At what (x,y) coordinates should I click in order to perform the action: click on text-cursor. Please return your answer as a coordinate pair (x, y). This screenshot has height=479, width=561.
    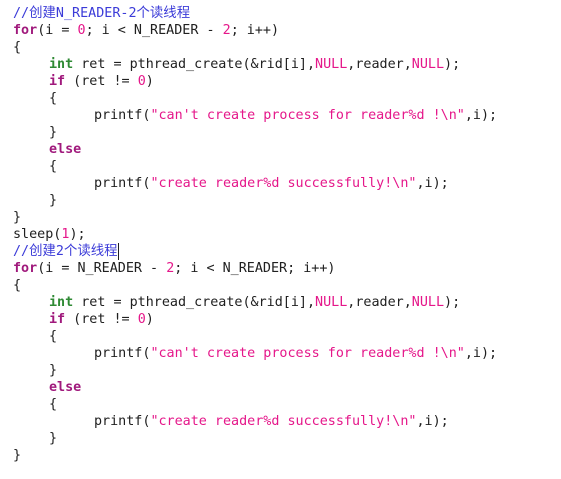
    Looking at the image, I should click on (118, 251).